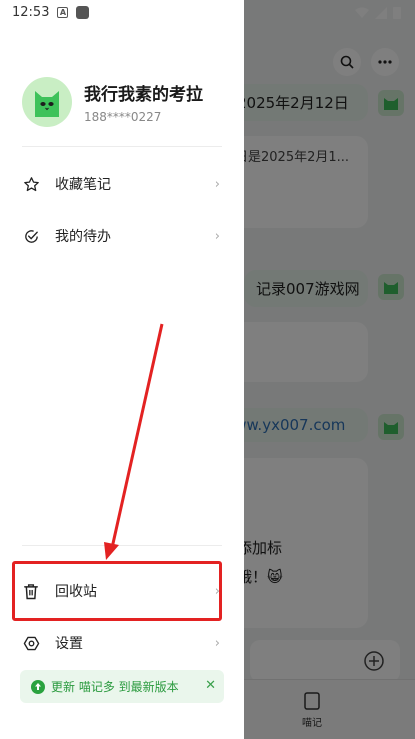 This screenshot has width=415, height=739. Describe the element at coordinates (115, 687) in the screenshot. I see `update-text: 更新 喵记多 到最新版本` at that location.